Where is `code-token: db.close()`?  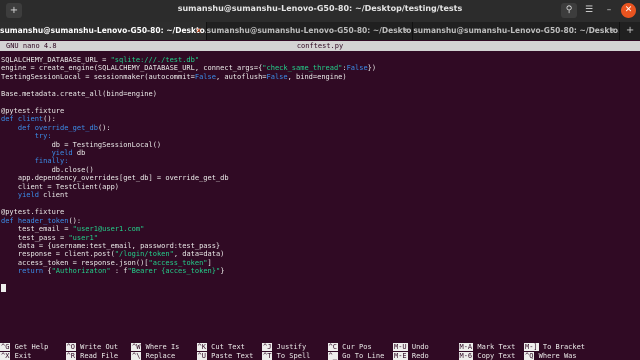 code-token: db.close() is located at coordinates (47, 169).